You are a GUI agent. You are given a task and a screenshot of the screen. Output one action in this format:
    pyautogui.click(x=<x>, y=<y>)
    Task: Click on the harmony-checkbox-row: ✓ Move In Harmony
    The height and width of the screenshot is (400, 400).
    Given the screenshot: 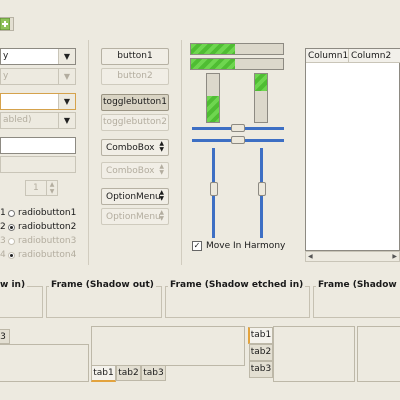 What is the action you would take?
    pyautogui.click(x=238, y=246)
    